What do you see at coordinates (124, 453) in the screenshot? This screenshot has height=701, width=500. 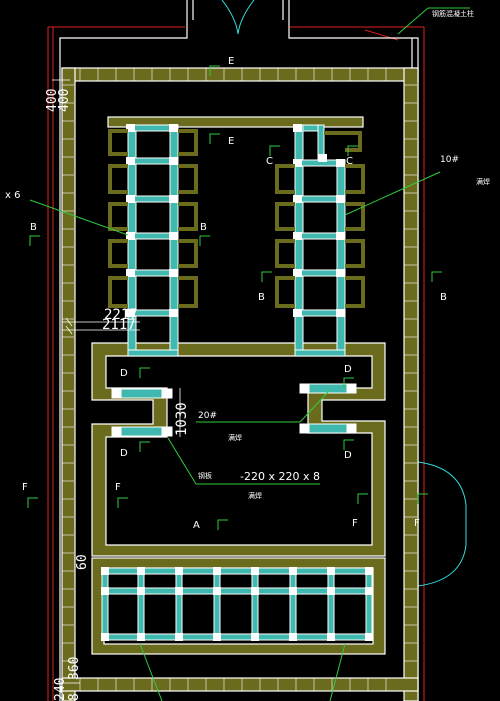 I see `label-d-3: D` at bounding box center [124, 453].